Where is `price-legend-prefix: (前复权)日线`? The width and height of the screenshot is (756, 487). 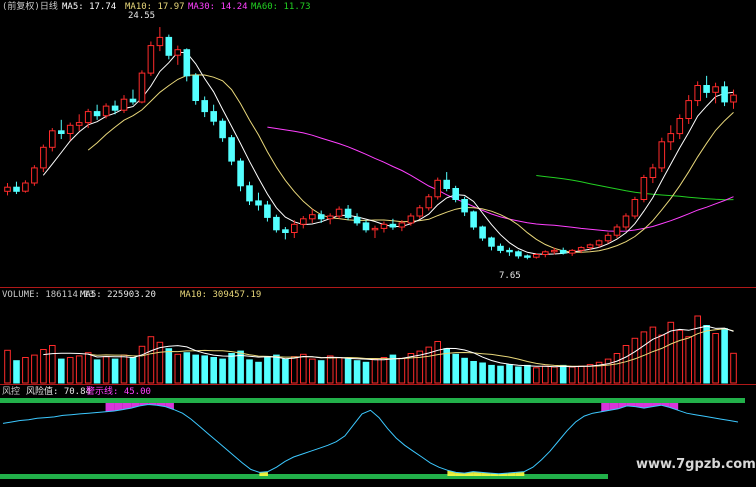 price-legend-prefix: (前复权)日线 is located at coordinates (30, 6).